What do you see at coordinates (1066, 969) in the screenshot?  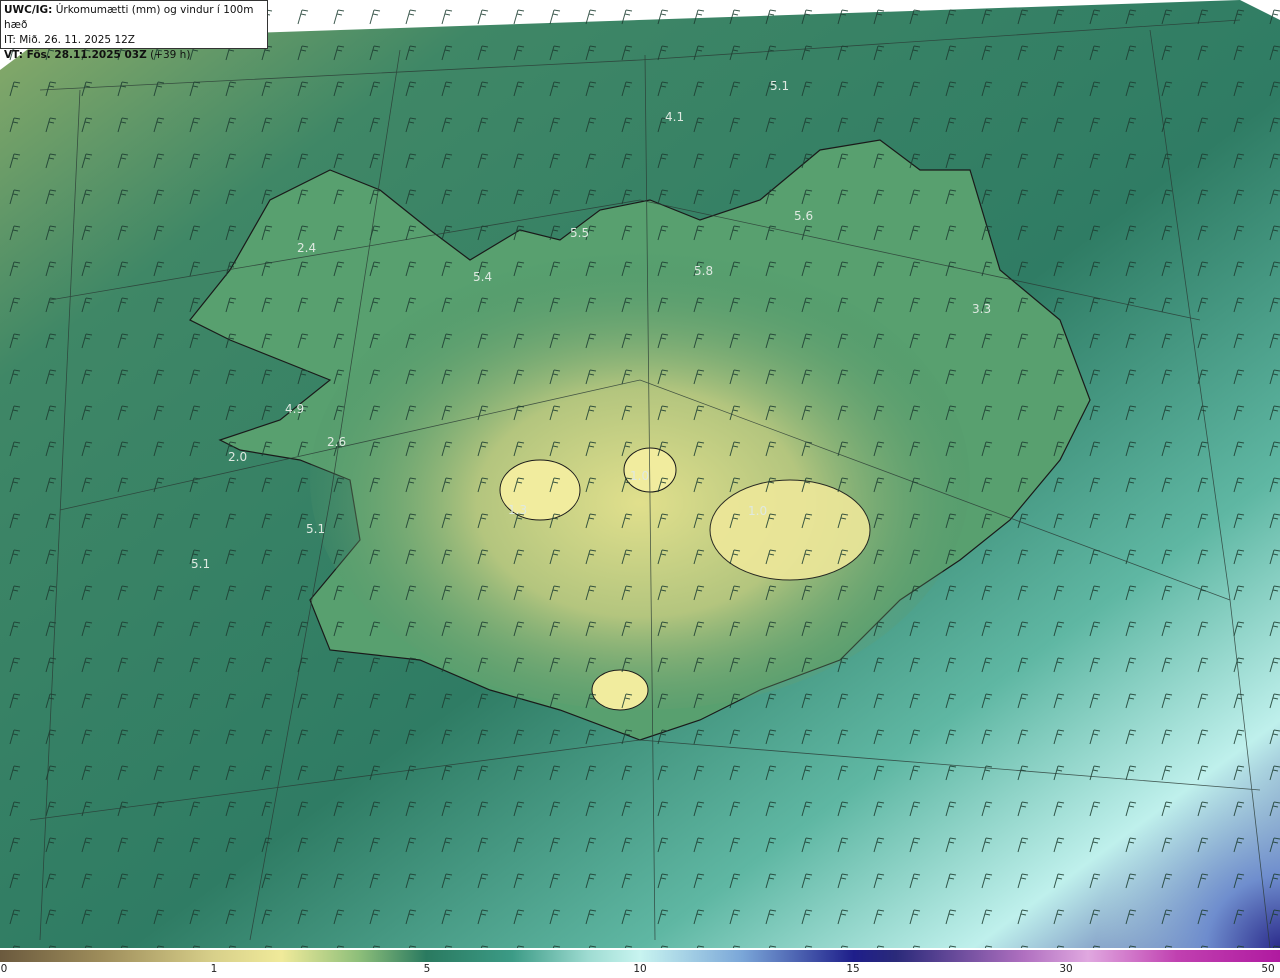 I see `colorbar-tick: 30` at bounding box center [1066, 969].